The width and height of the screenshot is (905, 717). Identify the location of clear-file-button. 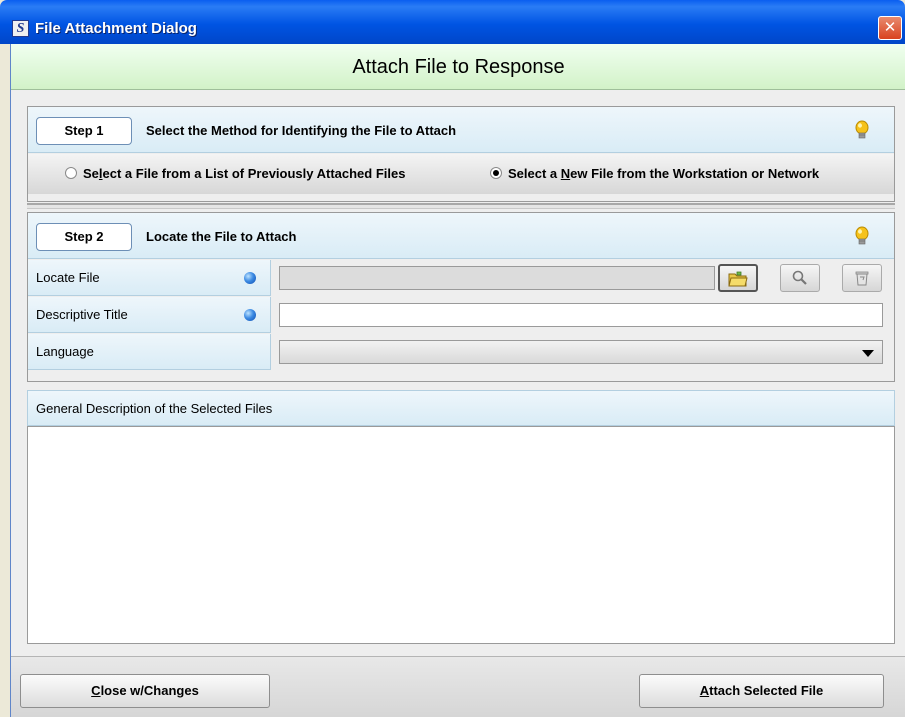
(862, 278).